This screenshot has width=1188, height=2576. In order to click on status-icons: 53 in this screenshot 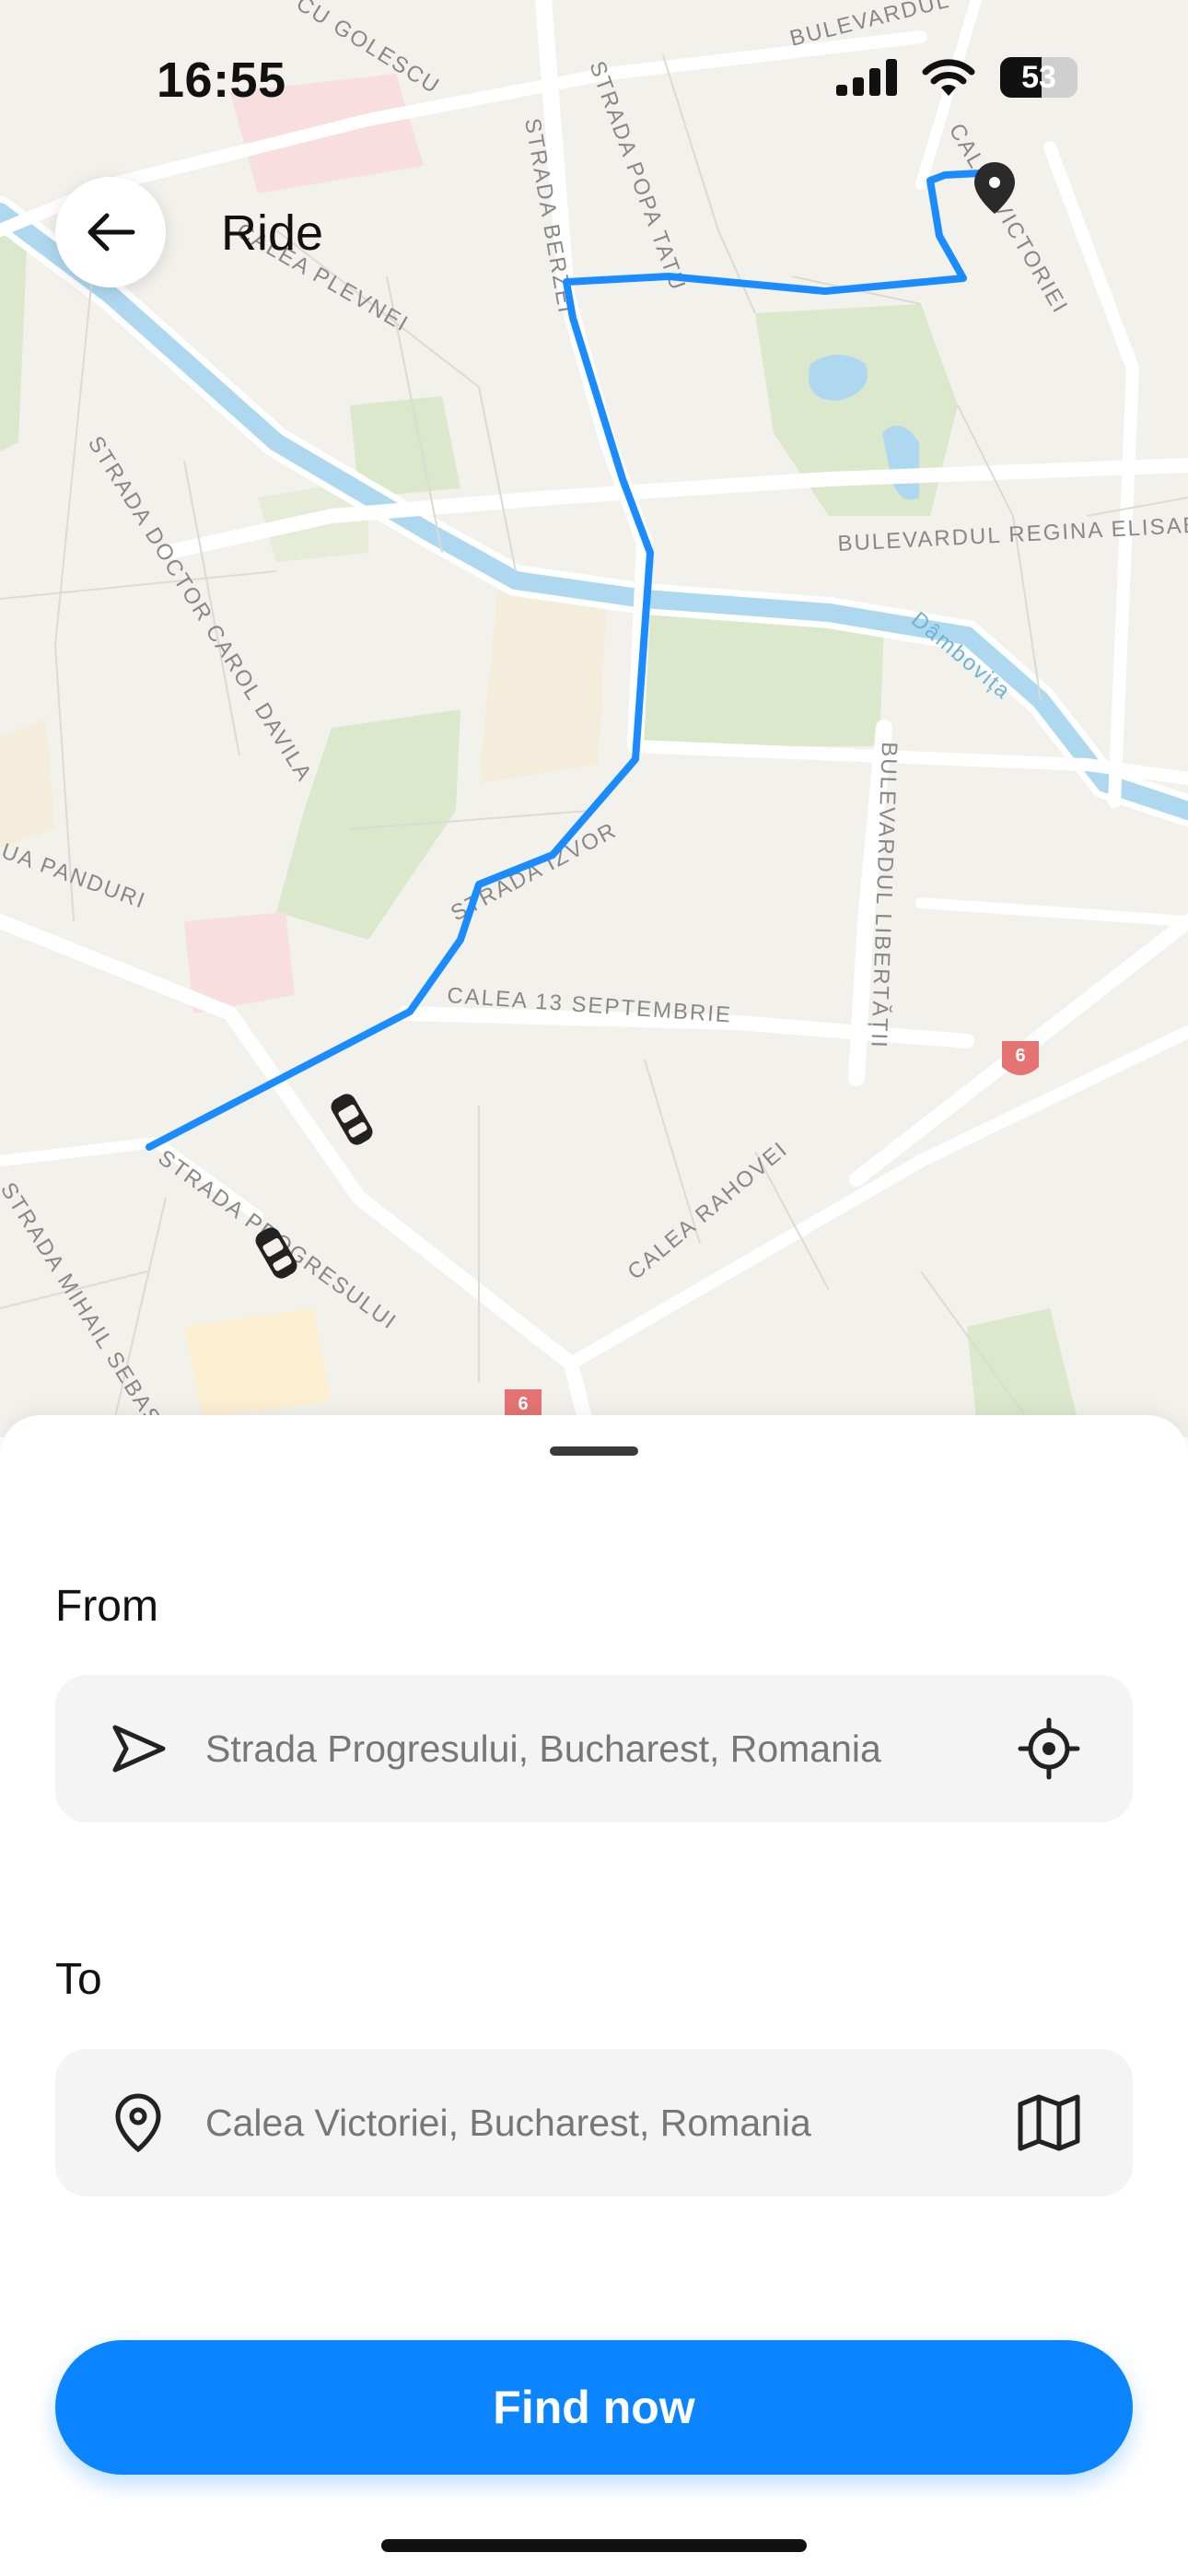, I will do `click(956, 77)`.